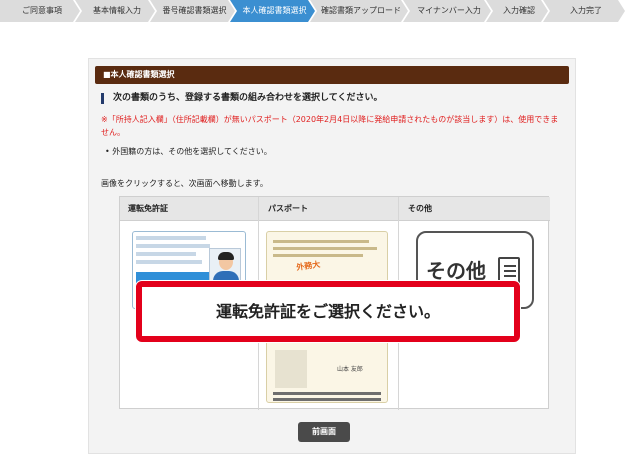  I want to click on instruction-text: 次の書類のうち、登録する書類の組み合わせを選択してください。, so click(241, 98).